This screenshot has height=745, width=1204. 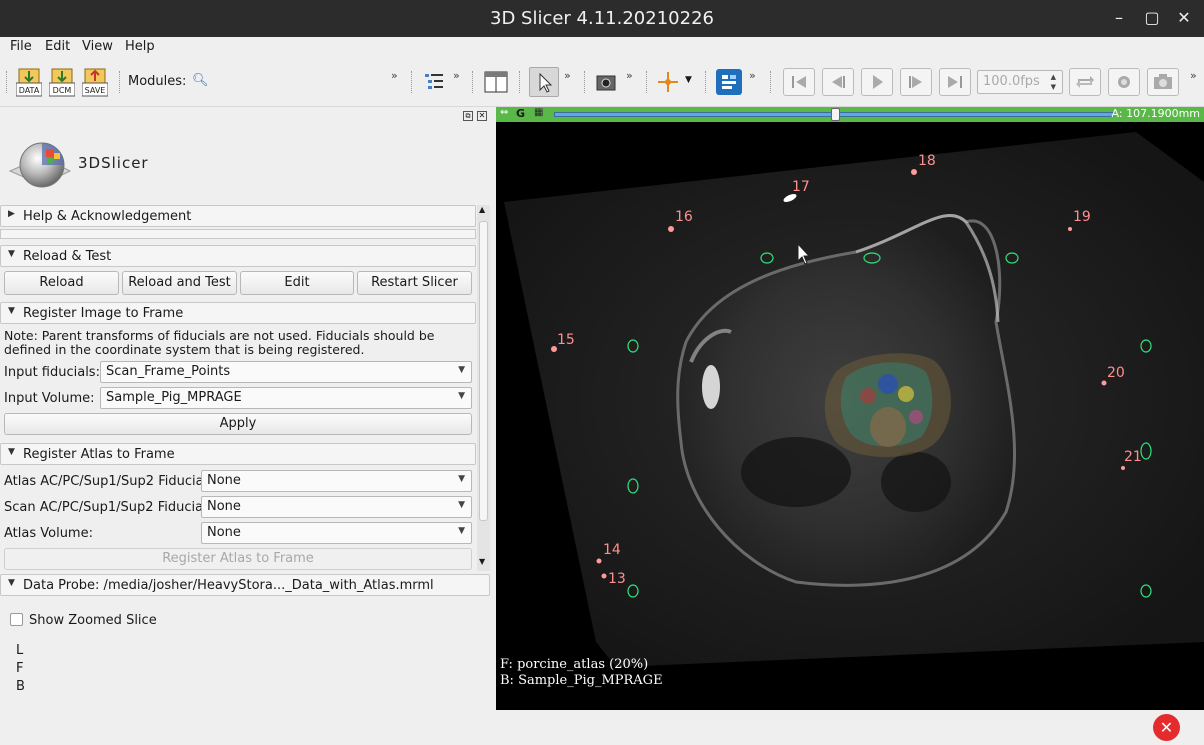 What do you see at coordinates (1085, 82) in the screenshot?
I see `loop-button` at bounding box center [1085, 82].